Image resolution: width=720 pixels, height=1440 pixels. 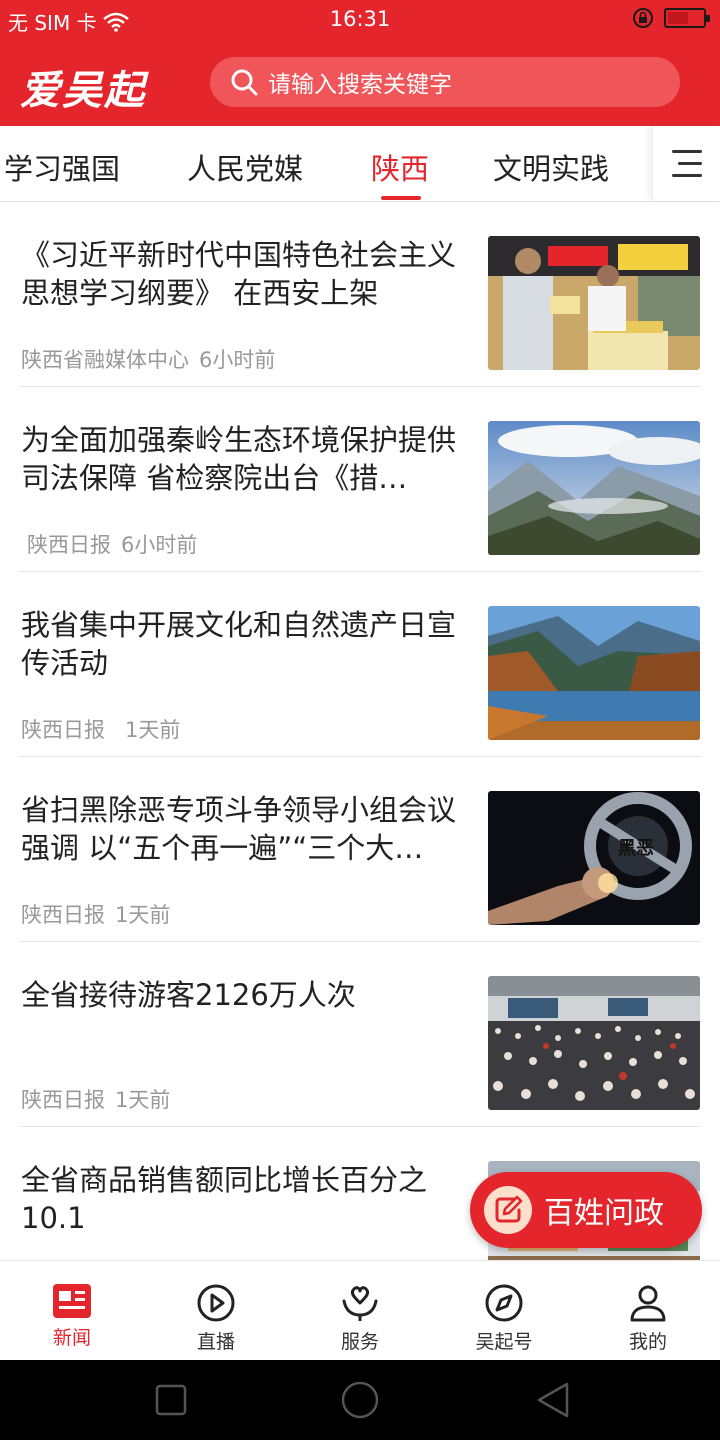 I want to click on nav-mine: 我的, so click(x=648, y=1310).